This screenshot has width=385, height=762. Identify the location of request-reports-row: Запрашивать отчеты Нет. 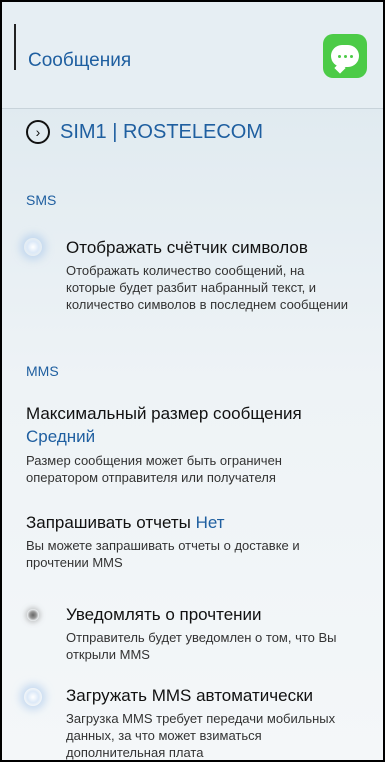
(125, 523).